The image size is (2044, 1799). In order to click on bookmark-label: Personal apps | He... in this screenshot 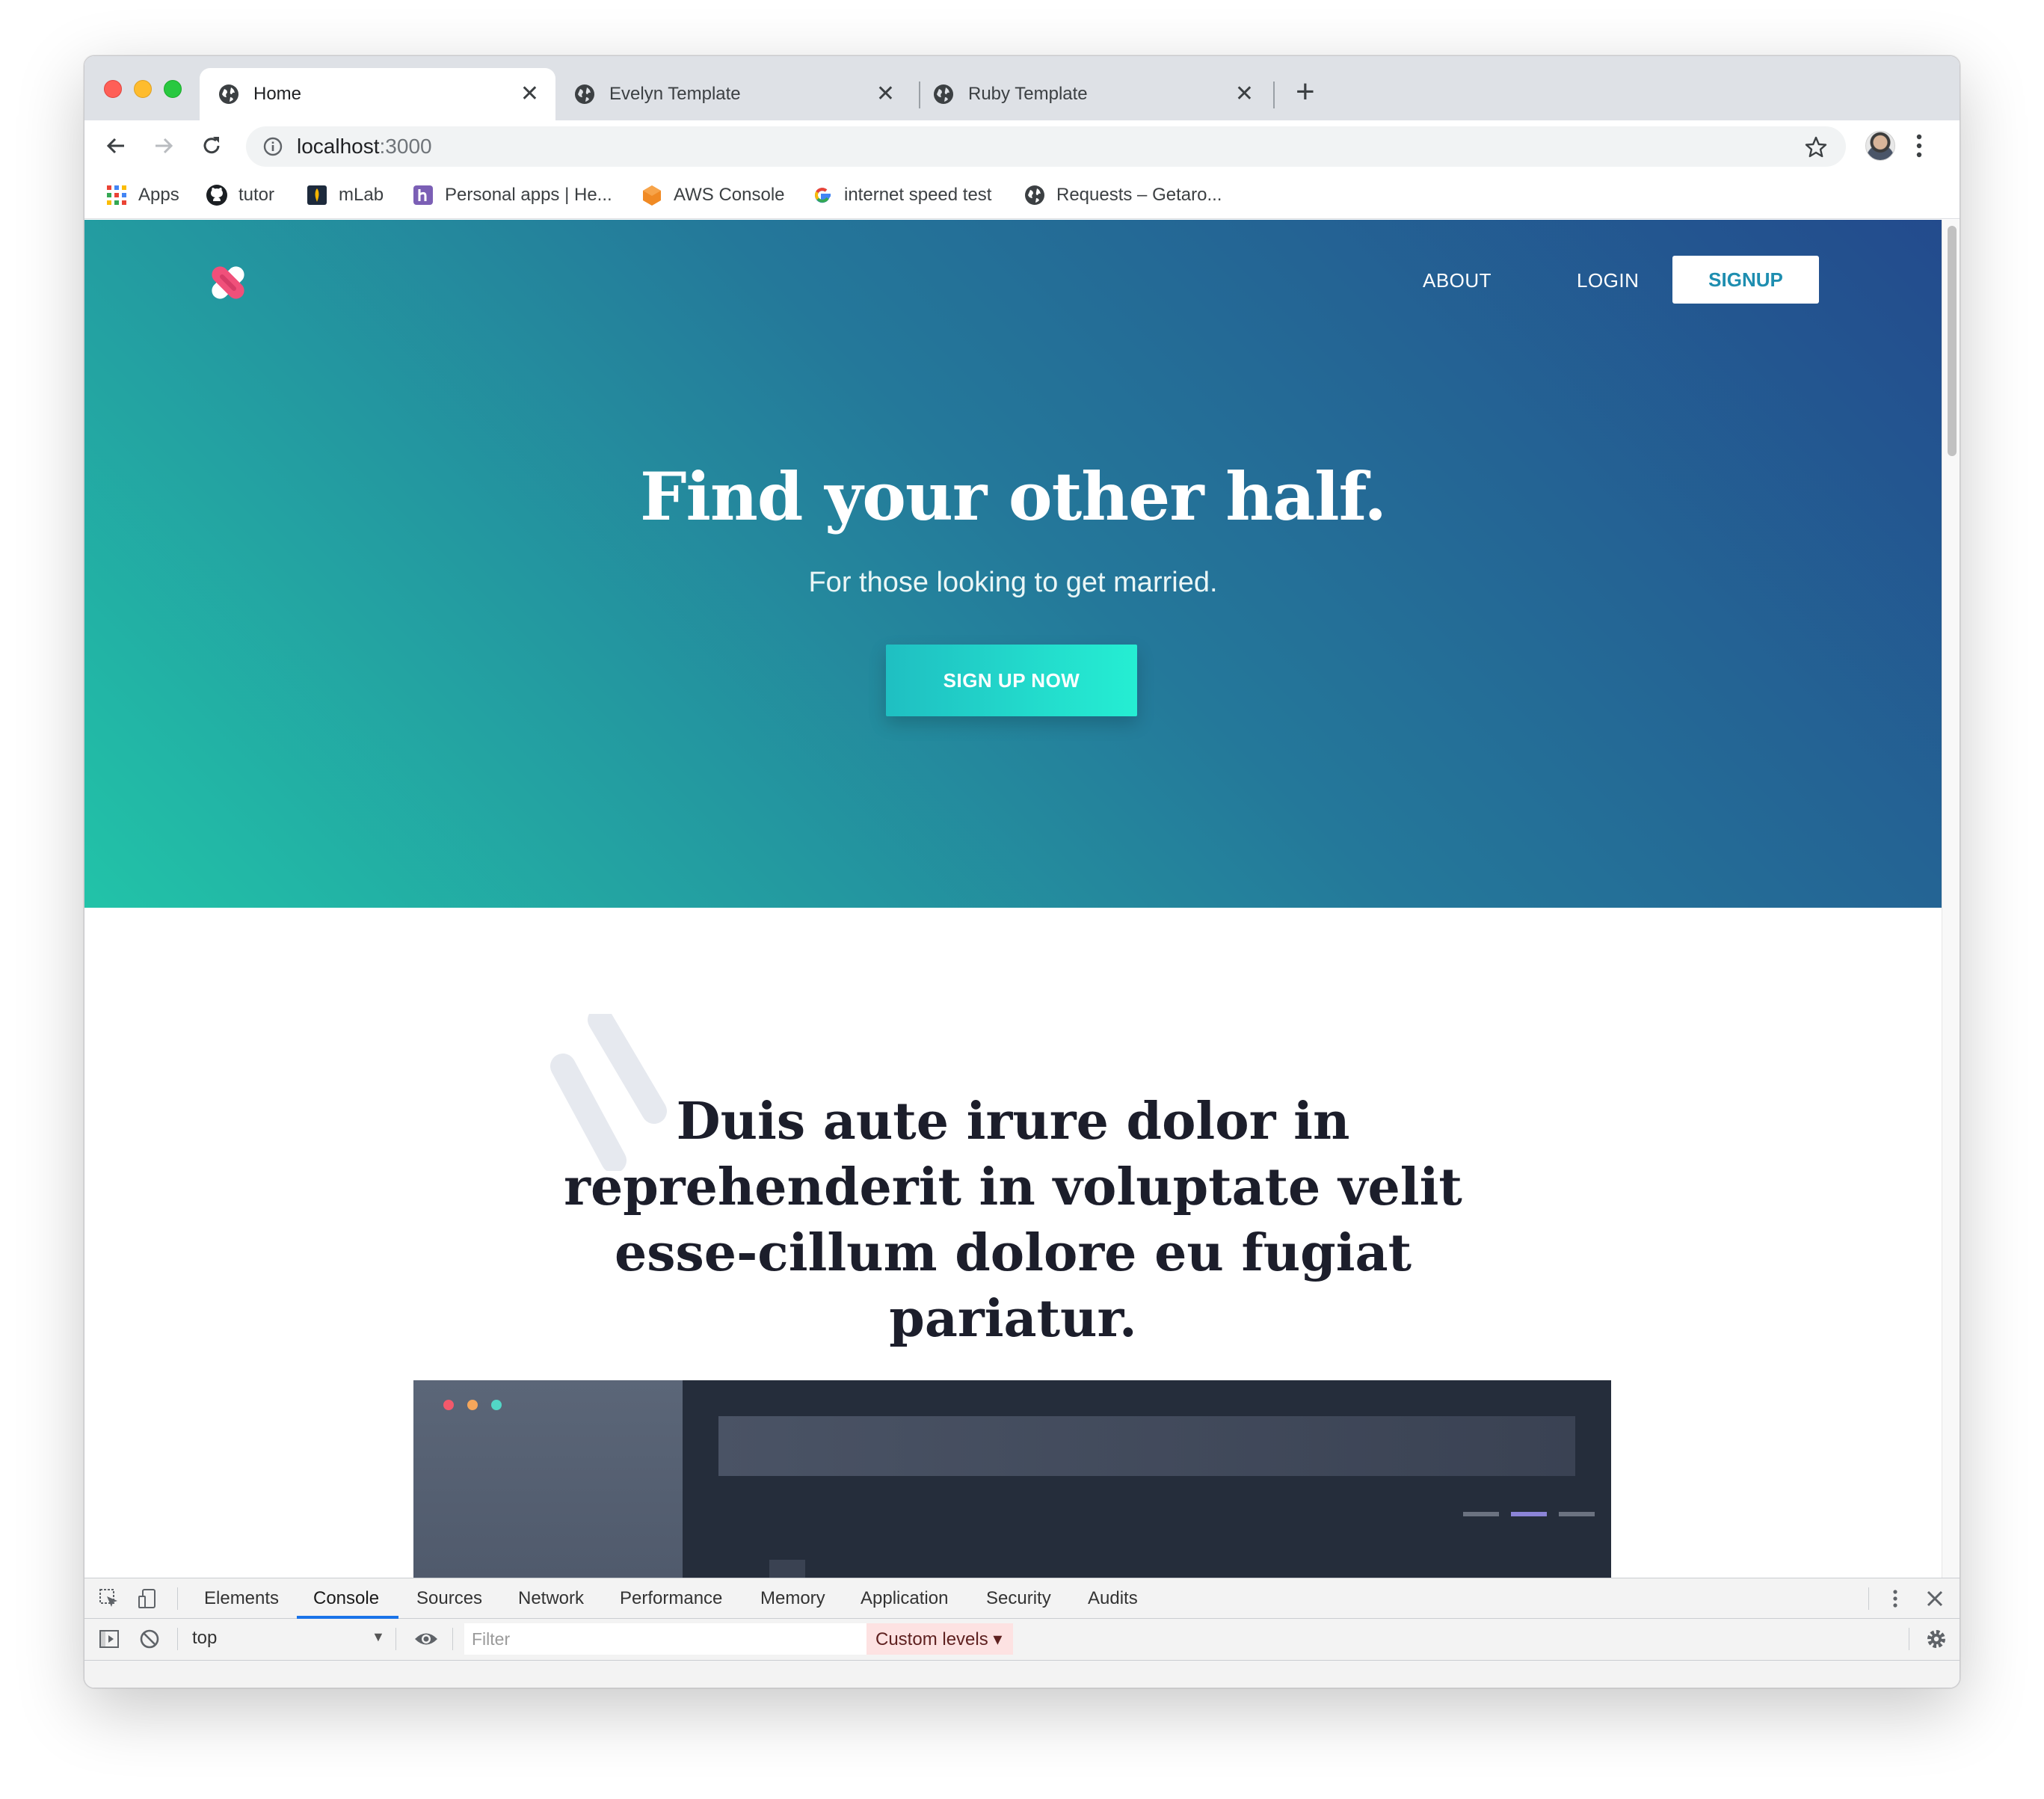, I will do `click(528, 195)`.